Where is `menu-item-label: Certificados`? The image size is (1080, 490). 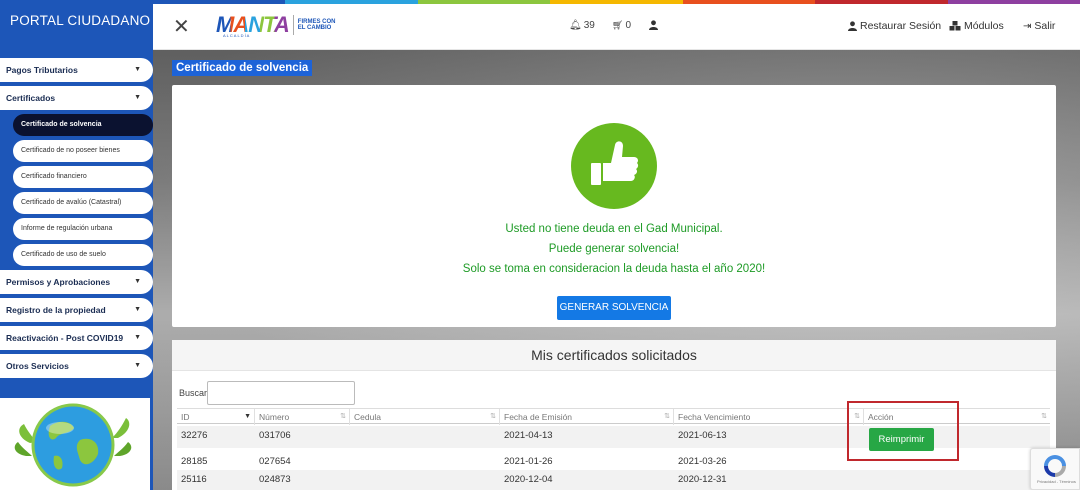 menu-item-label: Certificados is located at coordinates (31, 98).